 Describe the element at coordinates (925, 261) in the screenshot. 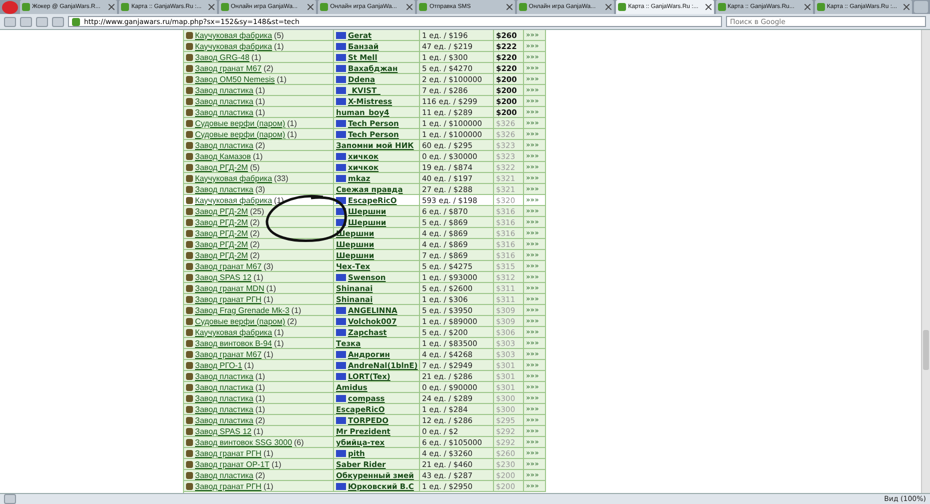

I see `scrollbar` at that location.